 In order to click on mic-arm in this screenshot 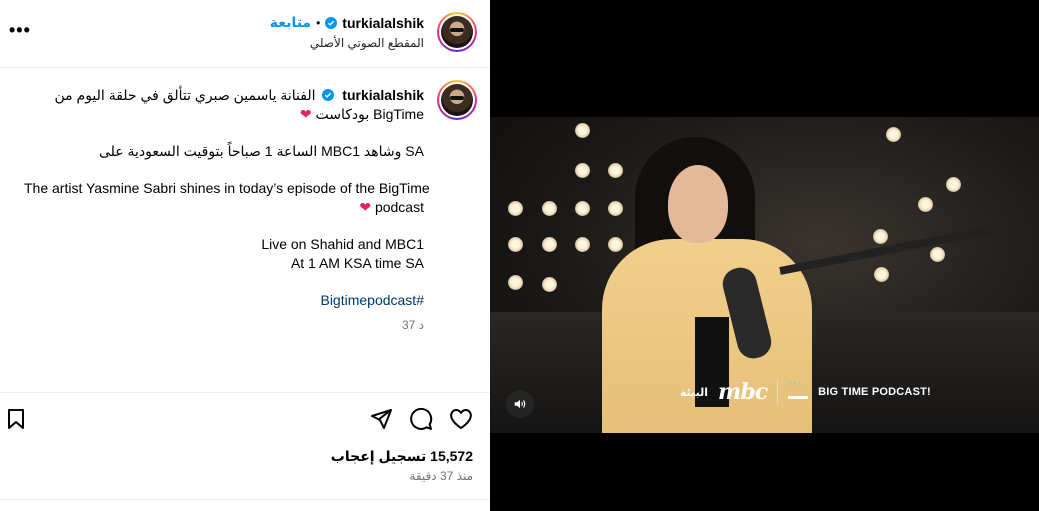, I will do `click(893, 249)`.